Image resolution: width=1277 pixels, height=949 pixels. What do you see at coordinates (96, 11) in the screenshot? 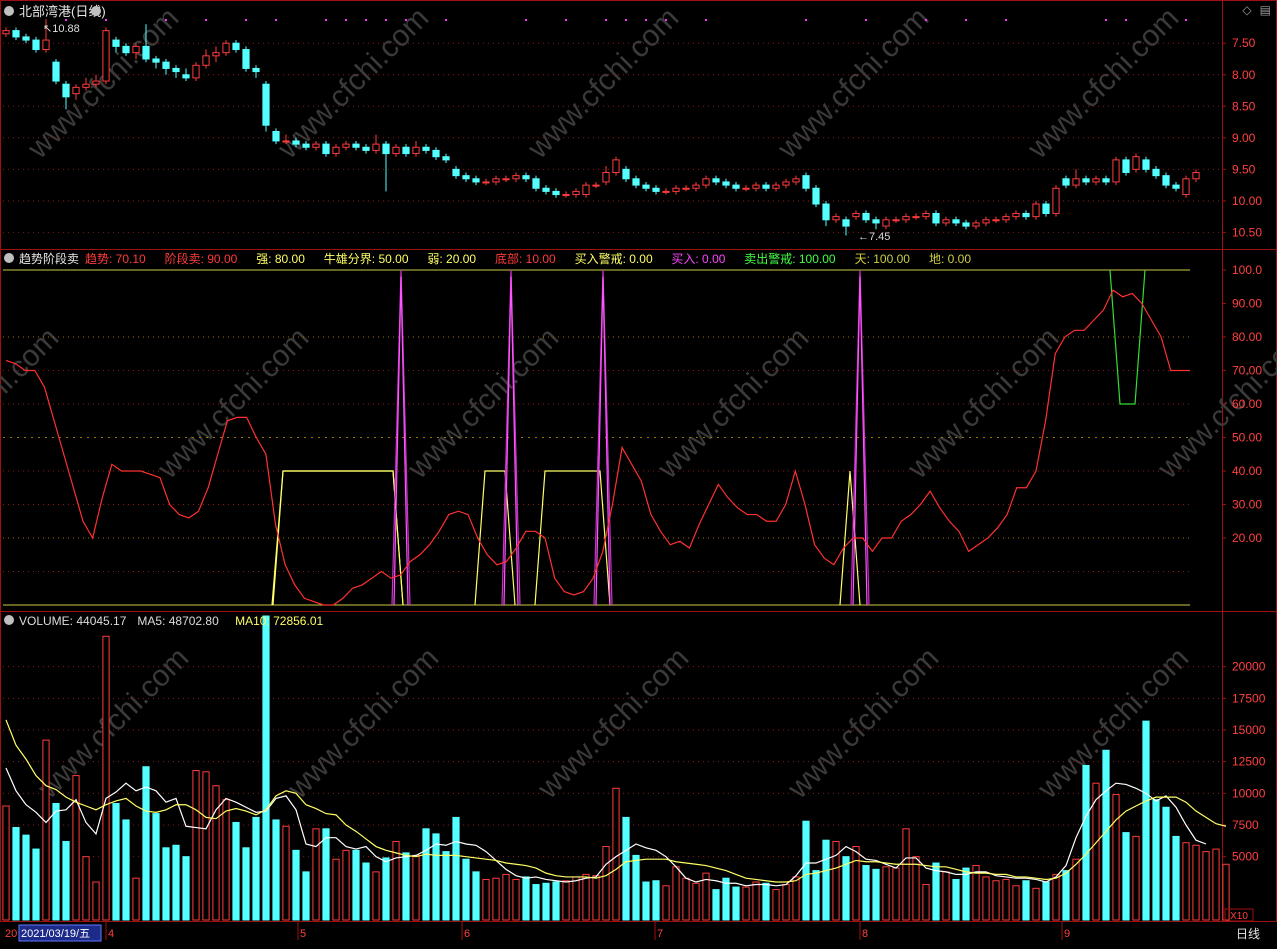
I see `title-dropdown-icon` at bounding box center [96, 11].